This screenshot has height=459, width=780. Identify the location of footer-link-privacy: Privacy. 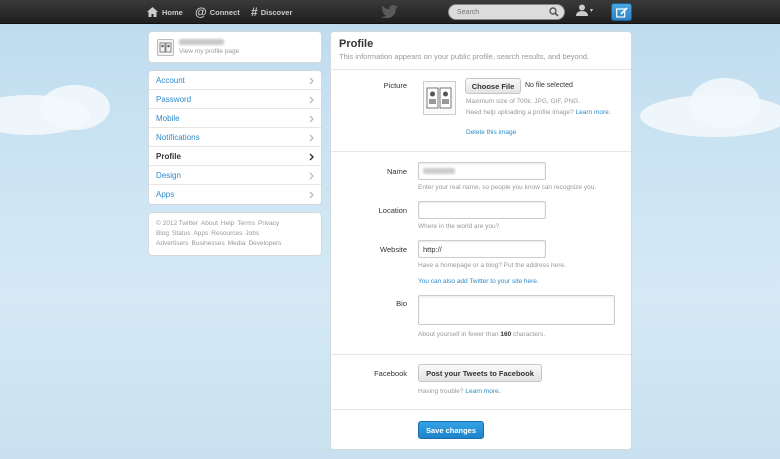
(268, 223).